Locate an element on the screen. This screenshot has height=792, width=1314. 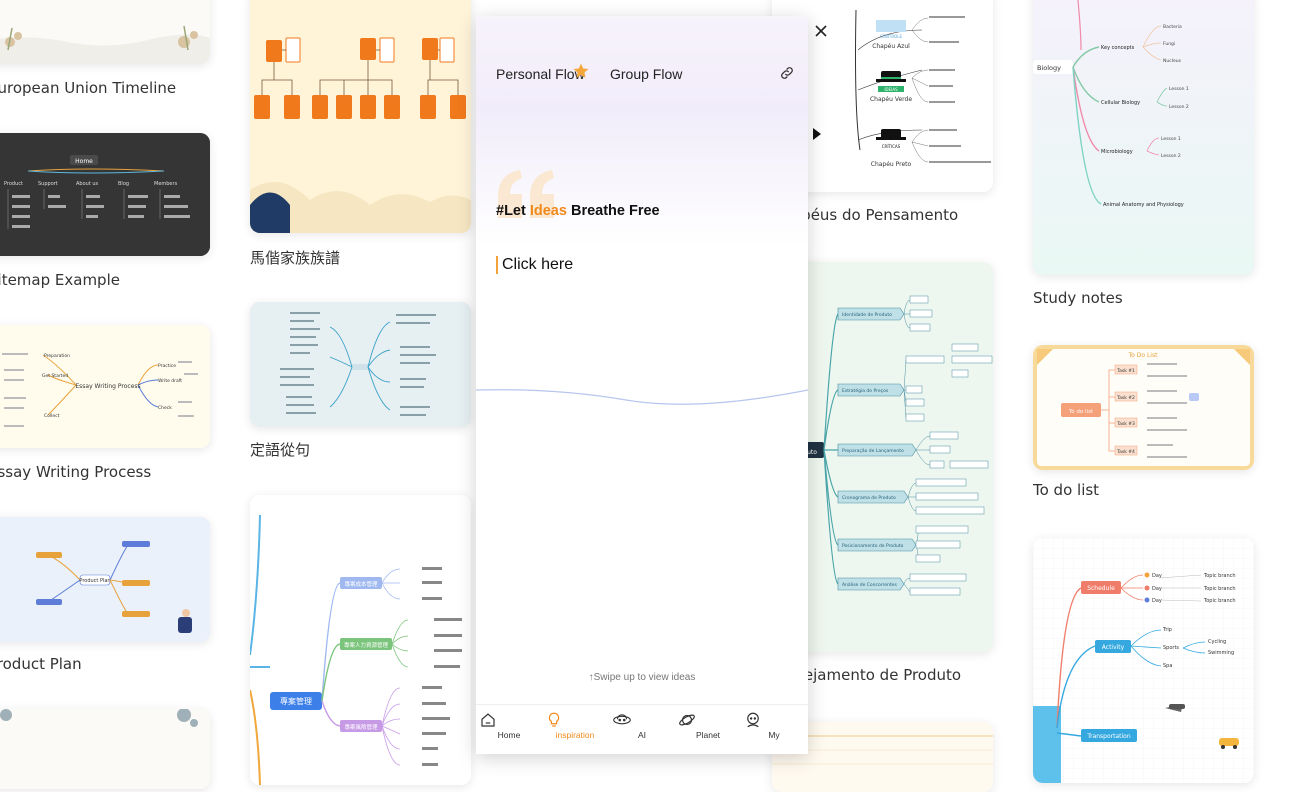
svg-text: Nucleus is located at coordinates (1172, 61).